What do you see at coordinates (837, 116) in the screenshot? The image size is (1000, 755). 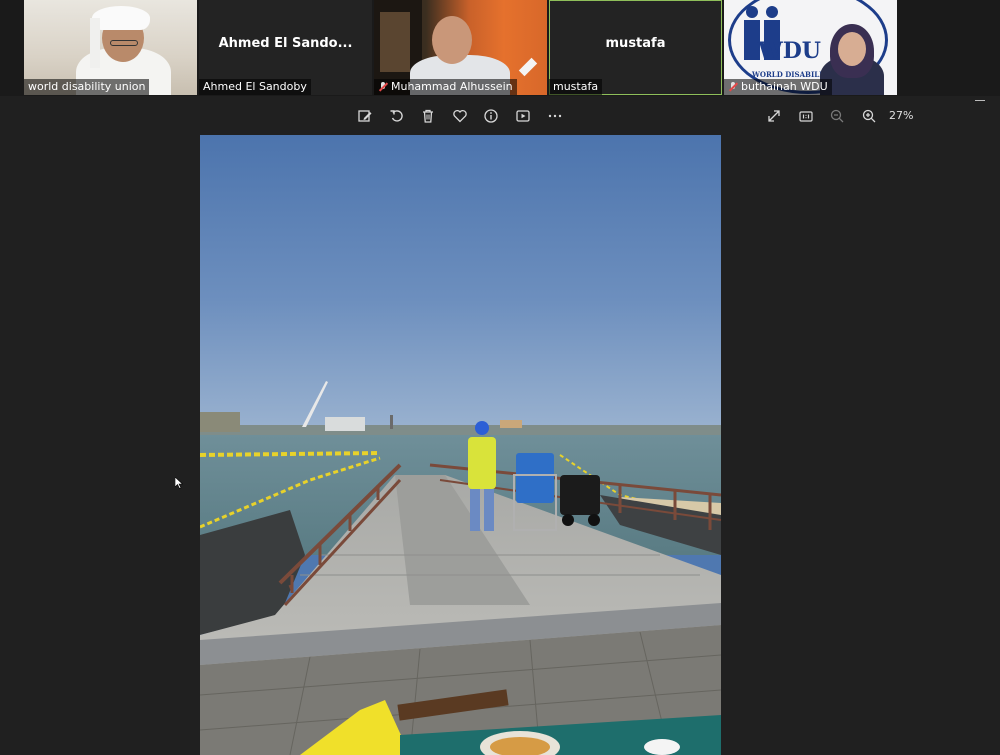 I see `zoom-out-icon` at bounding box center [837, 116].